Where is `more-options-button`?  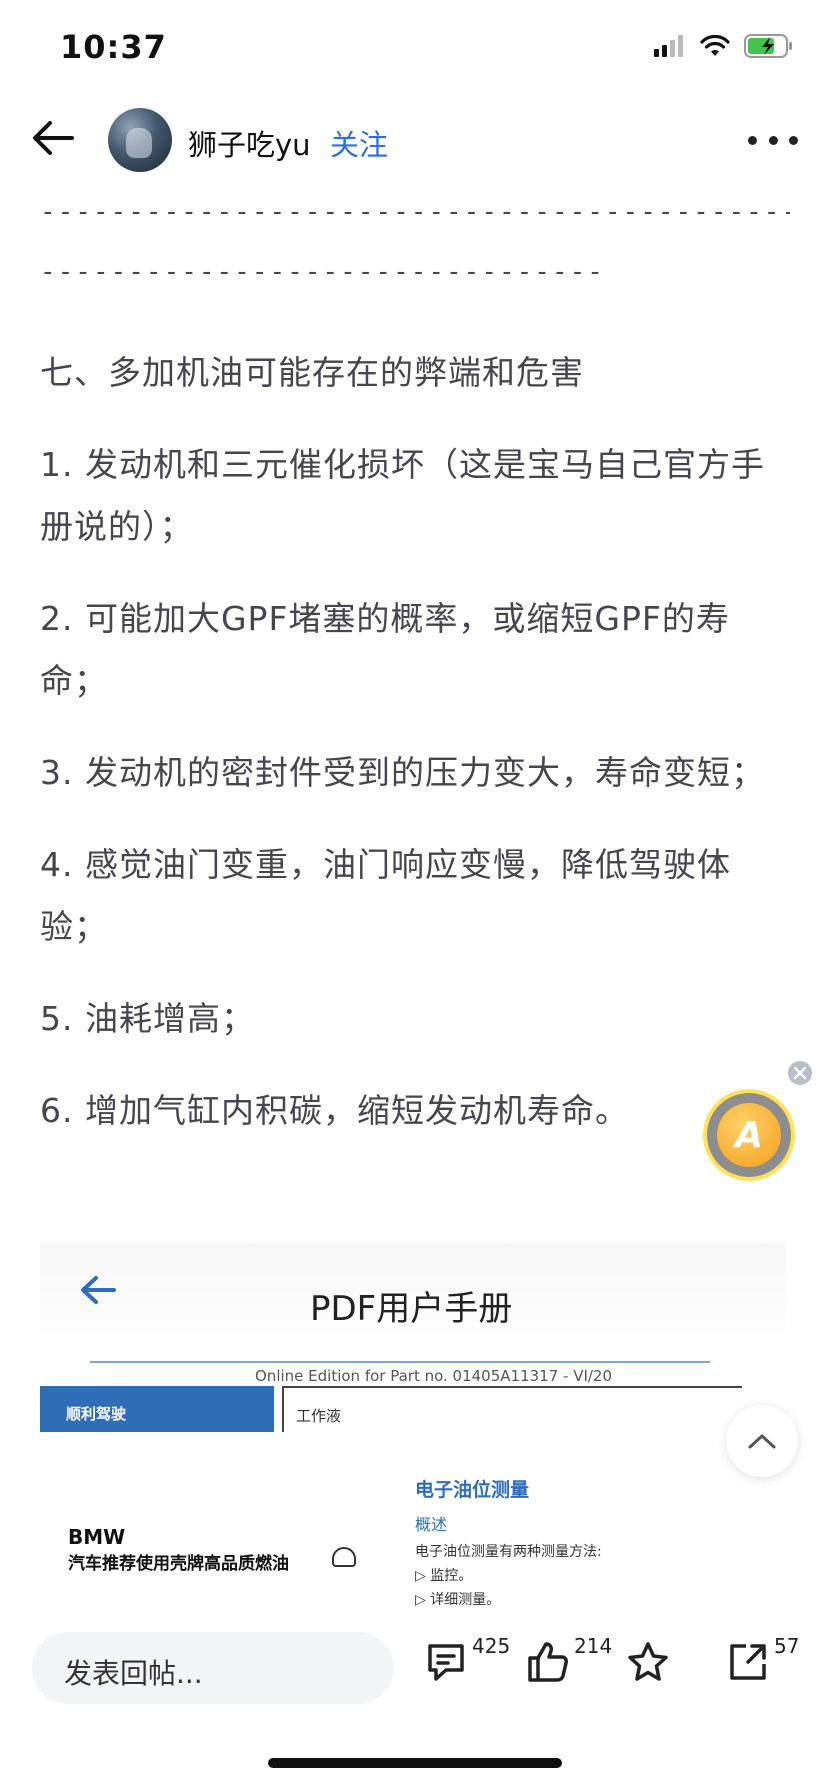 more-options-button is located at coordinates (773, 140).